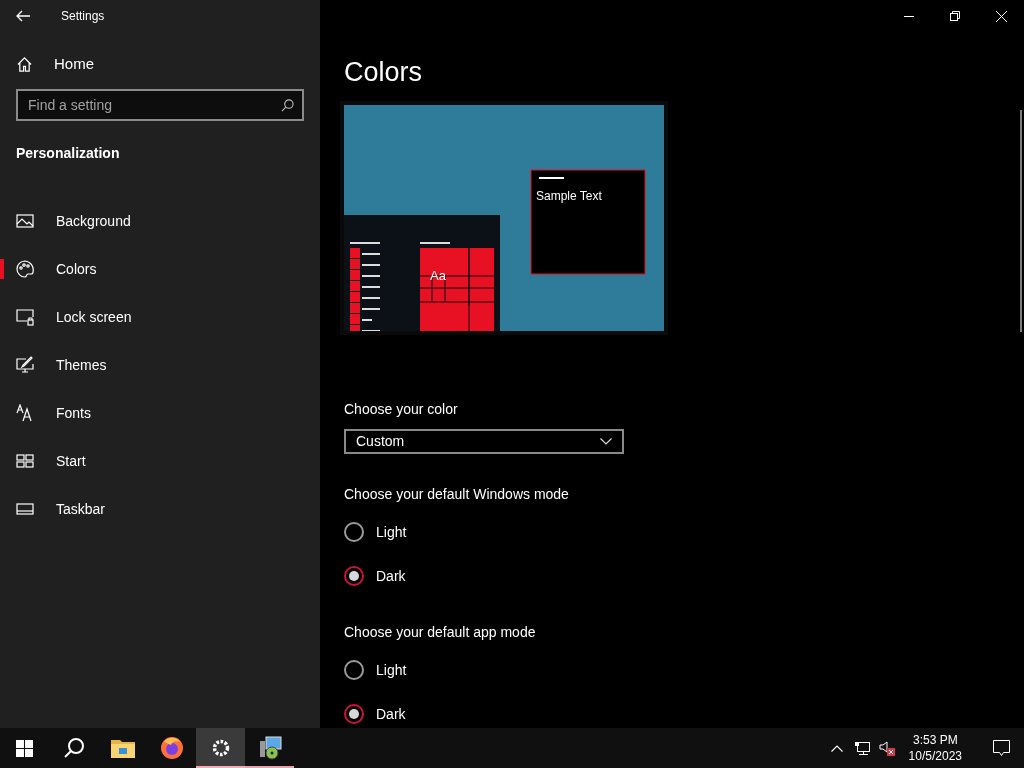 Image resolution: width=1024 pixels, height=768 pixels. What do you see at coordinates (25, 413) in the screenshot?
I see `letters-icon` at bounding box center [25, 413].